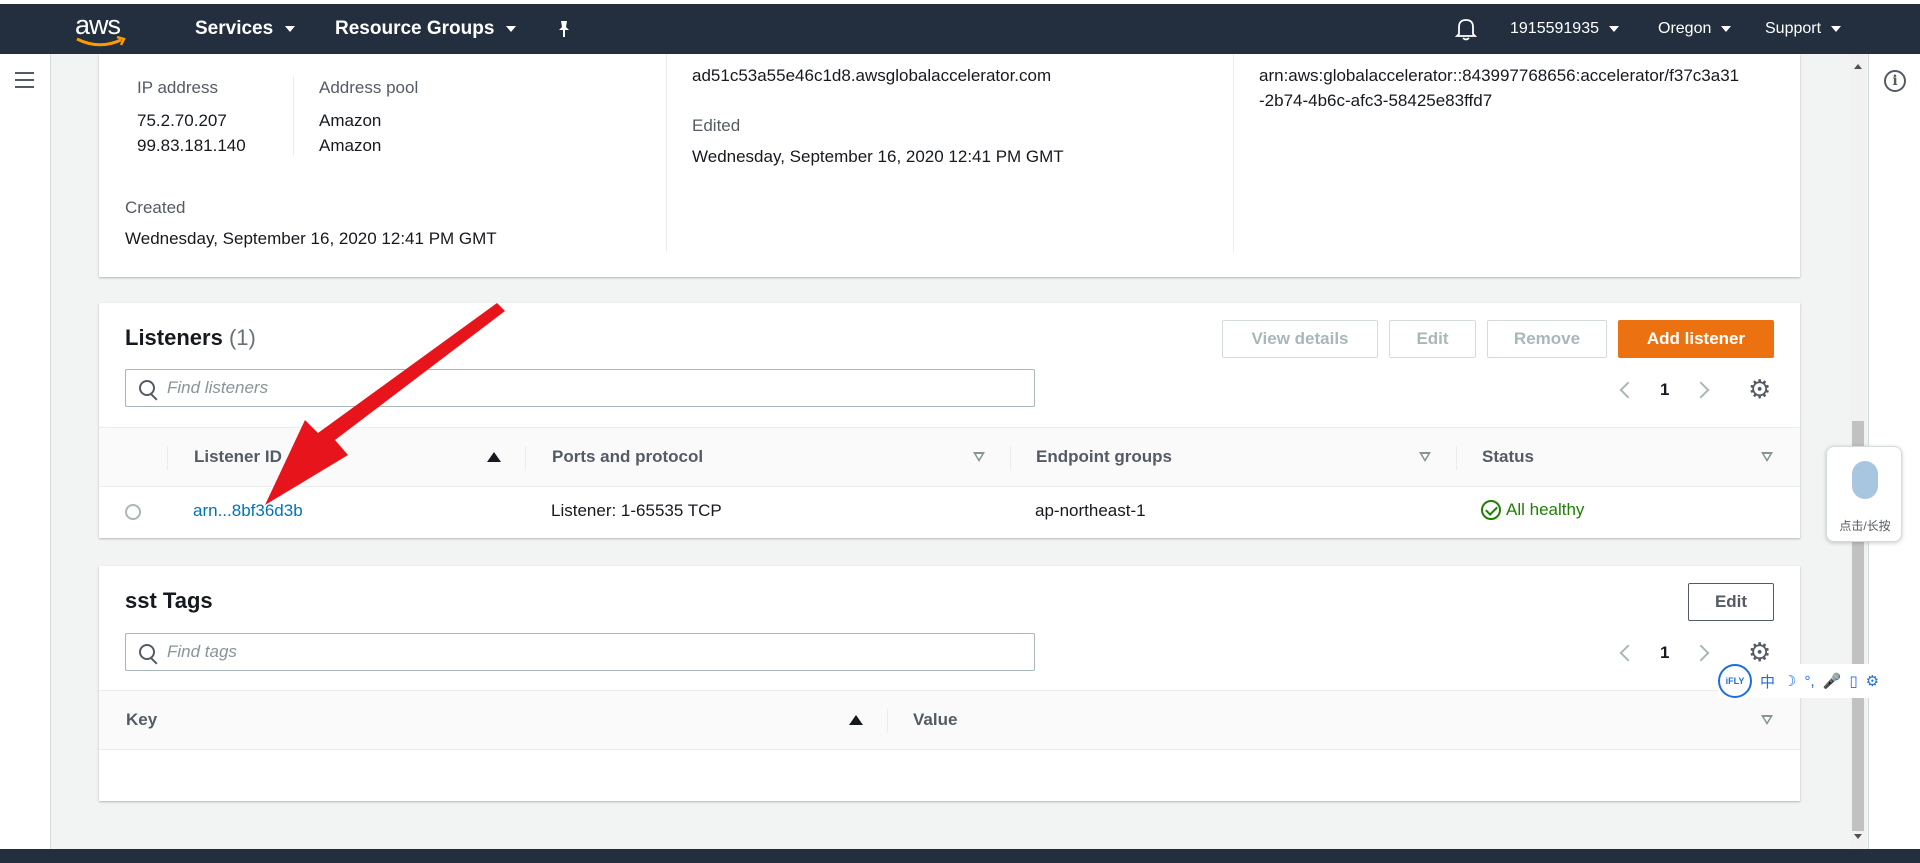 The height and width of the screenshot is (863, 1920). I want to click on status-indicator: All healthy, so click(1532, 510).